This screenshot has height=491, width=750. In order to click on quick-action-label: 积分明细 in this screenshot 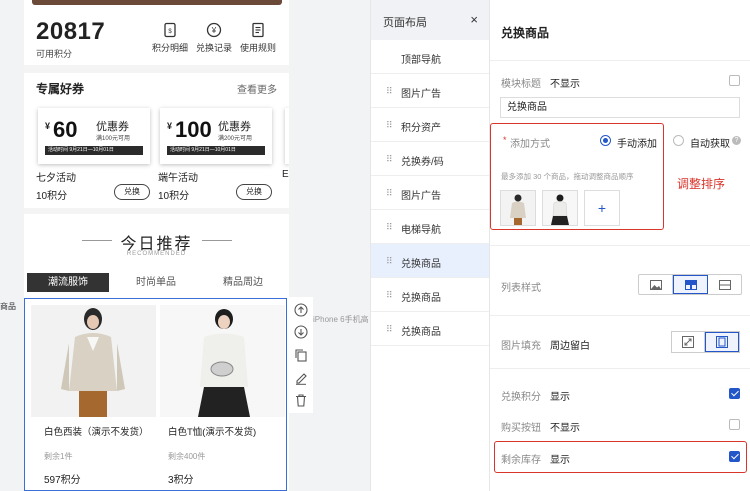, I will do `click(169, 48)`.